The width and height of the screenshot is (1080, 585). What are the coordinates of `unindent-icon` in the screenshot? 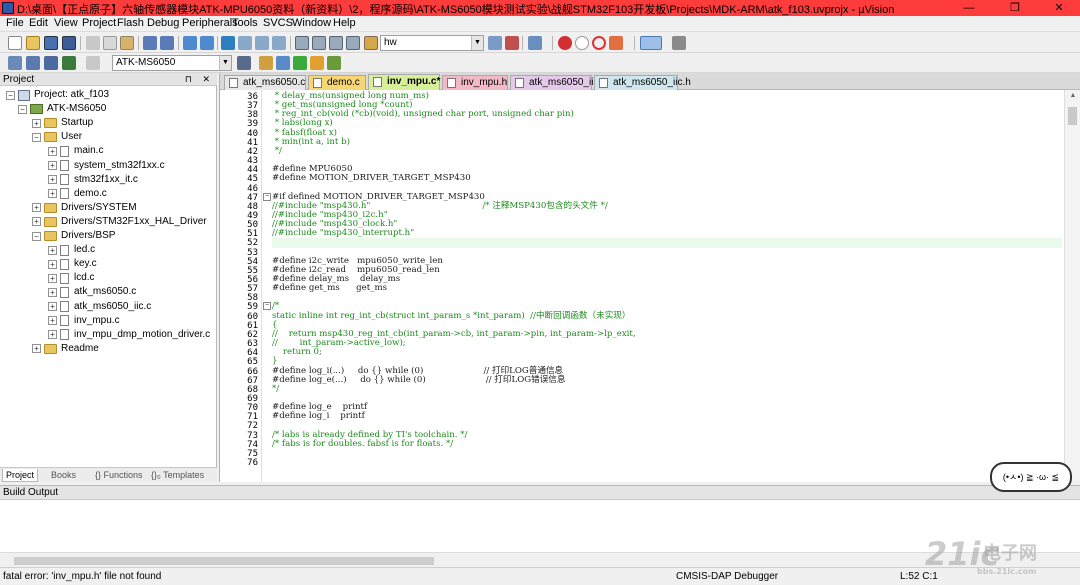 It's located at (319, 43).